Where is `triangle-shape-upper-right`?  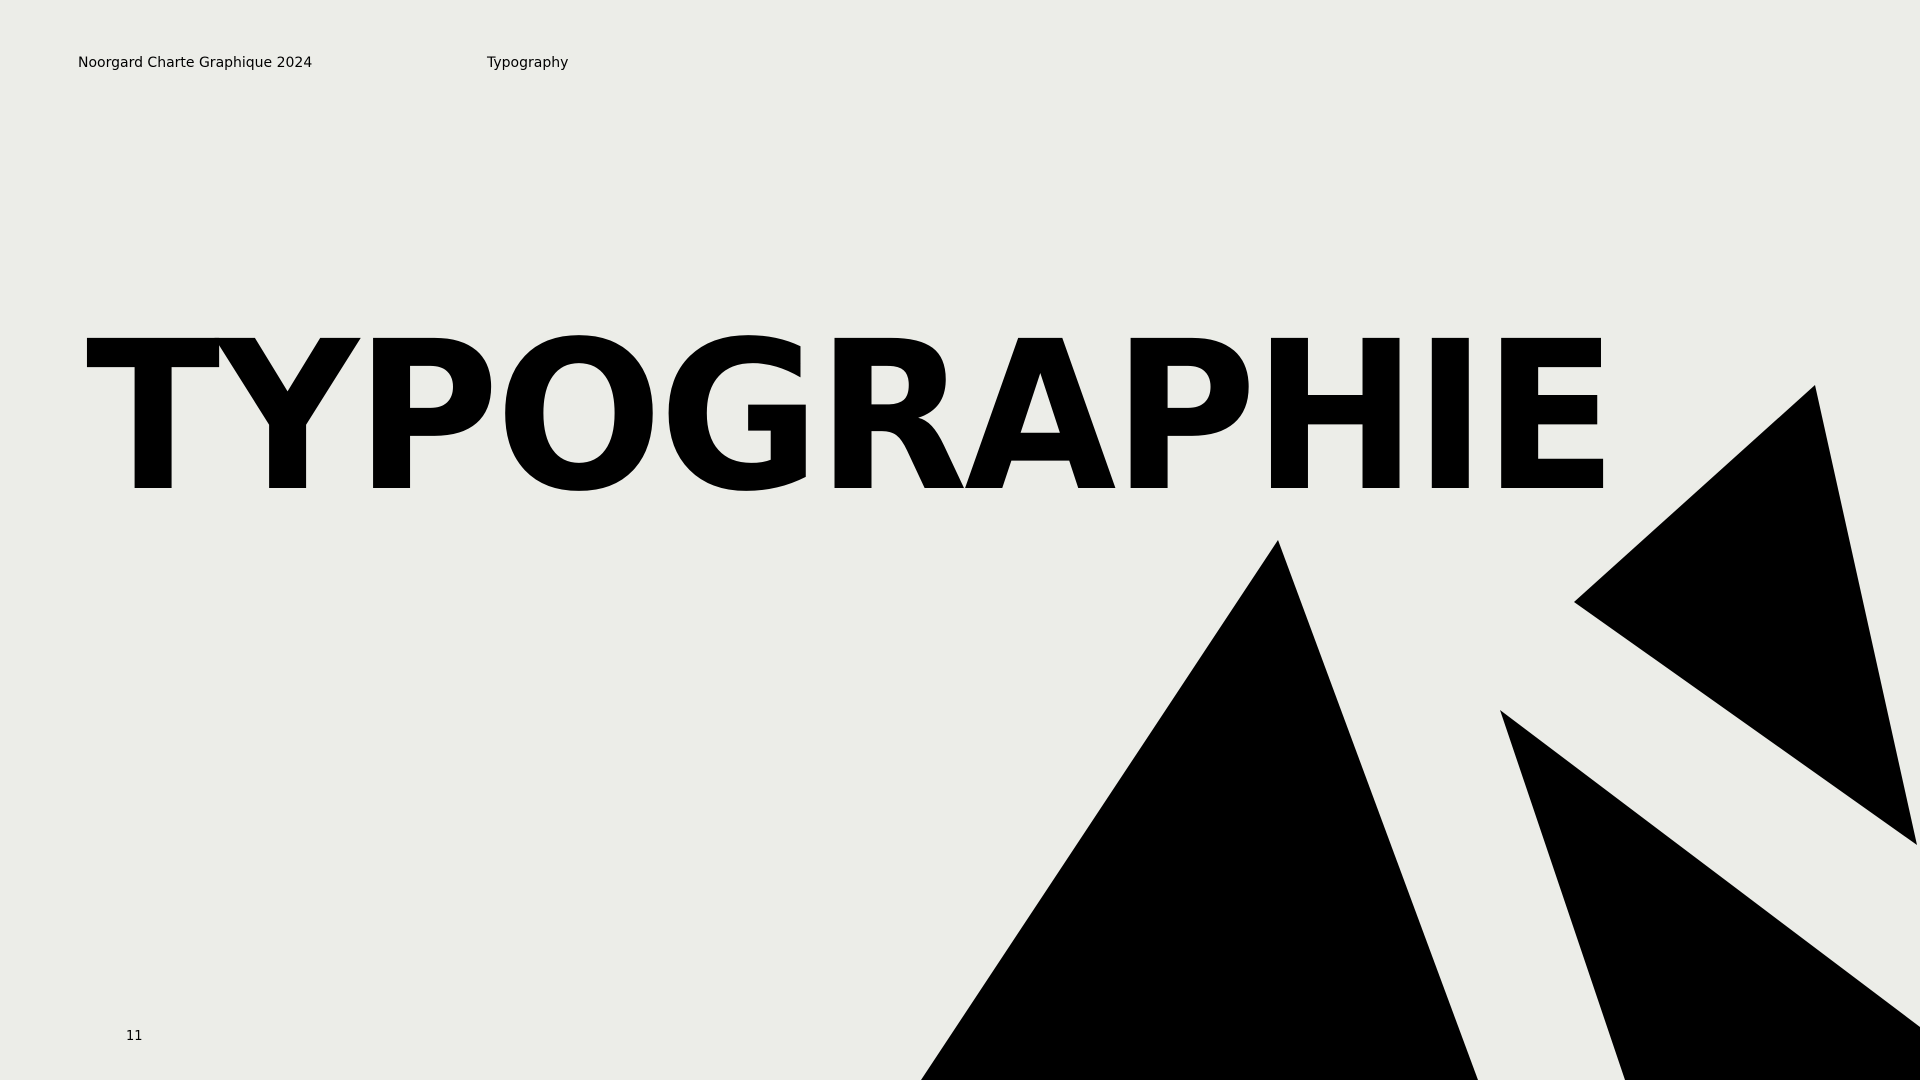 triangle-shape-upper-right is located at coordinates (1745, 615).